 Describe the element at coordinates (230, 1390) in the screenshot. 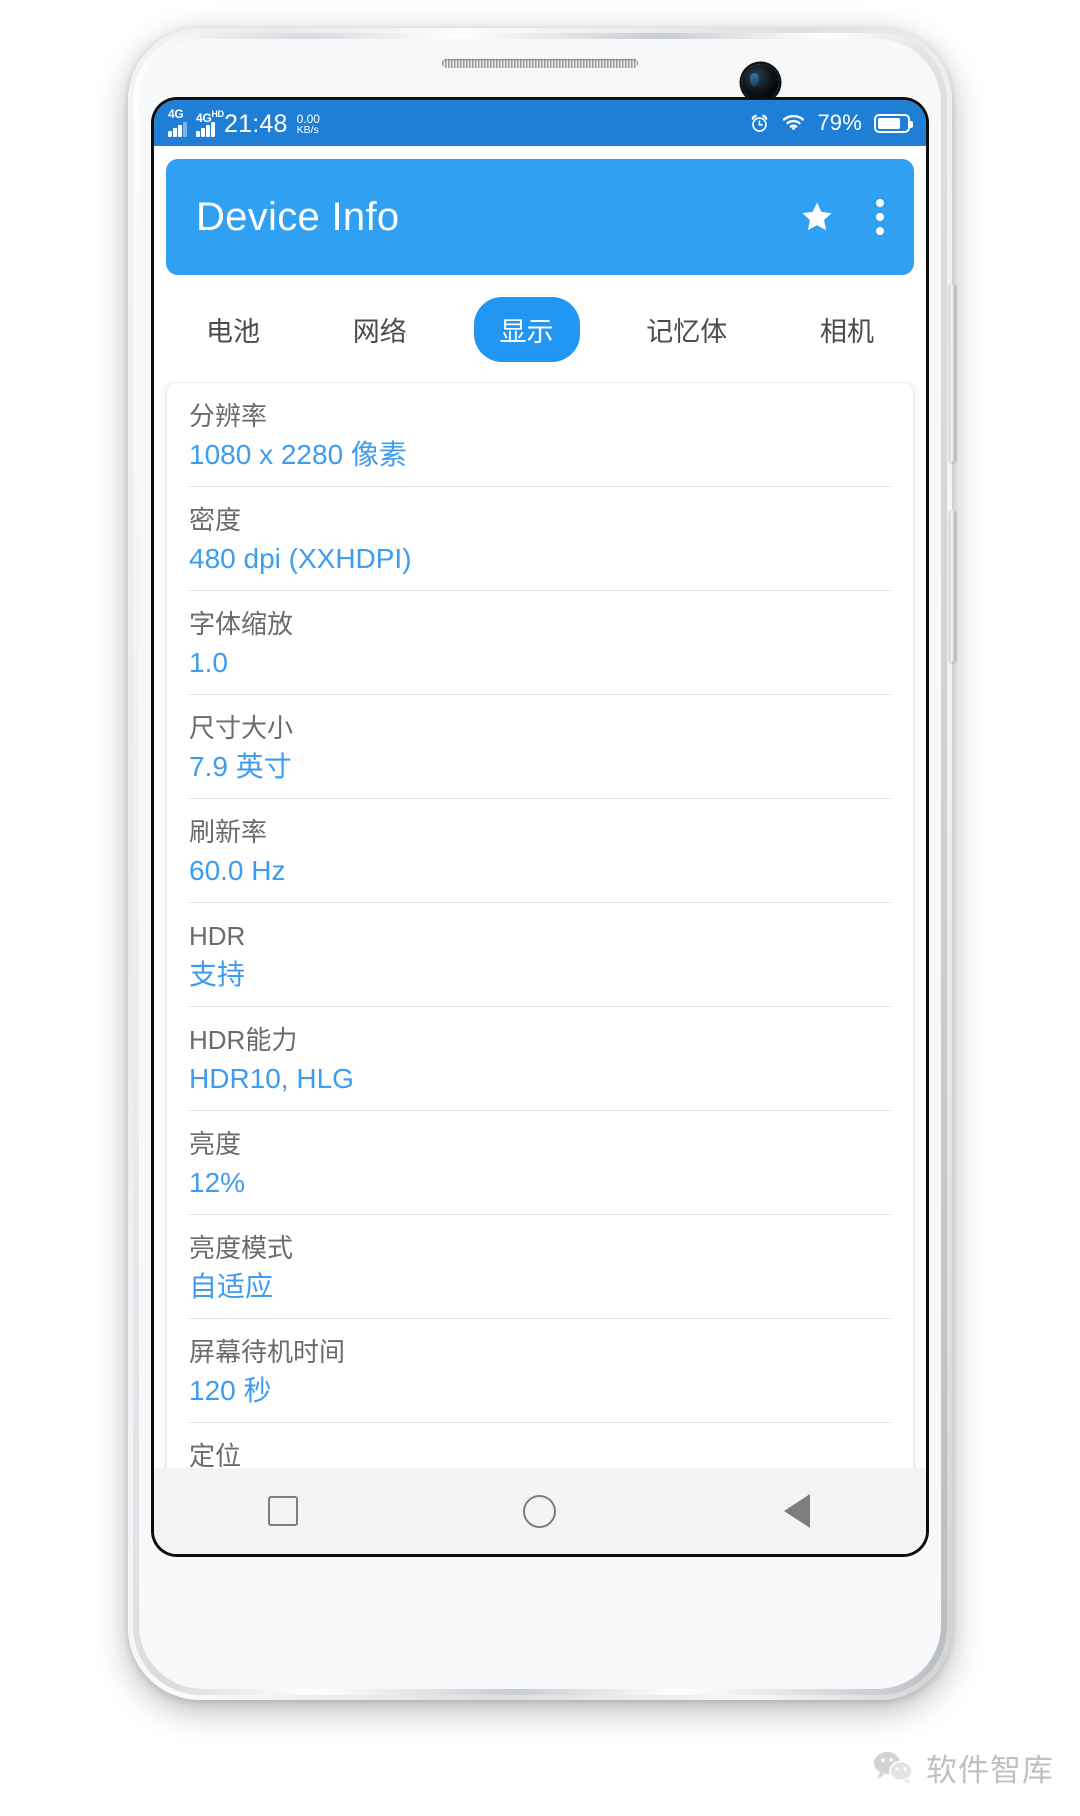

I see `row-value: 120 秒` at that location.